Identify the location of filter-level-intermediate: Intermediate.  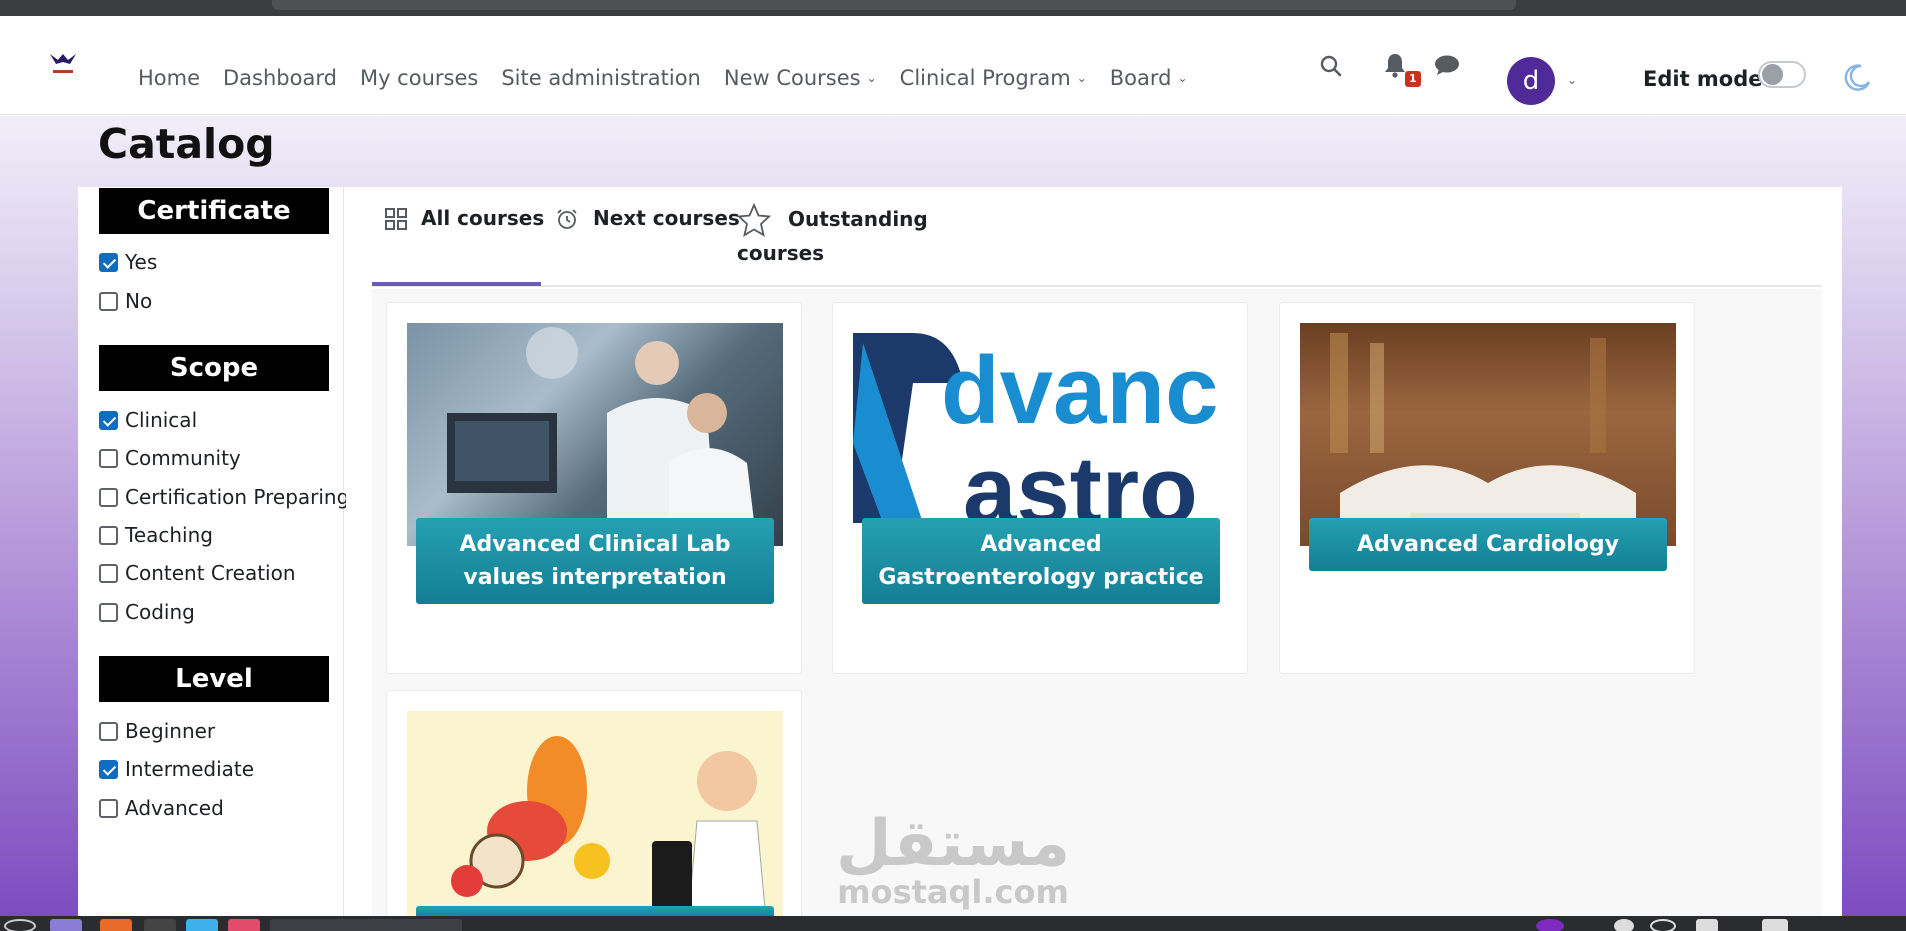
(176, 769).